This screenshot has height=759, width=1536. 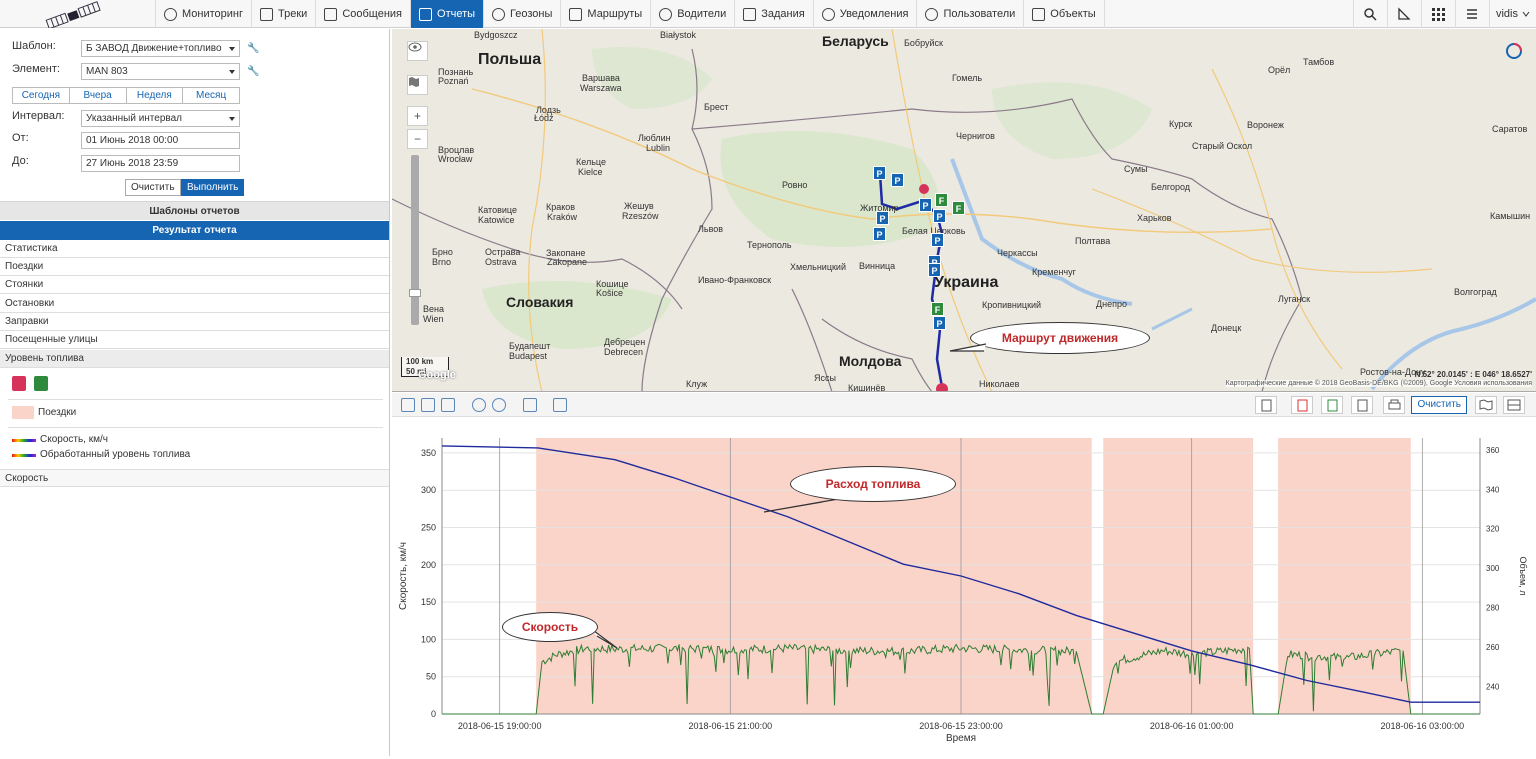 What do you see at coordinates (523, 14) in the screenshot?
I see `nav-geofences: Геозоны` at bounding box center [523, 14].